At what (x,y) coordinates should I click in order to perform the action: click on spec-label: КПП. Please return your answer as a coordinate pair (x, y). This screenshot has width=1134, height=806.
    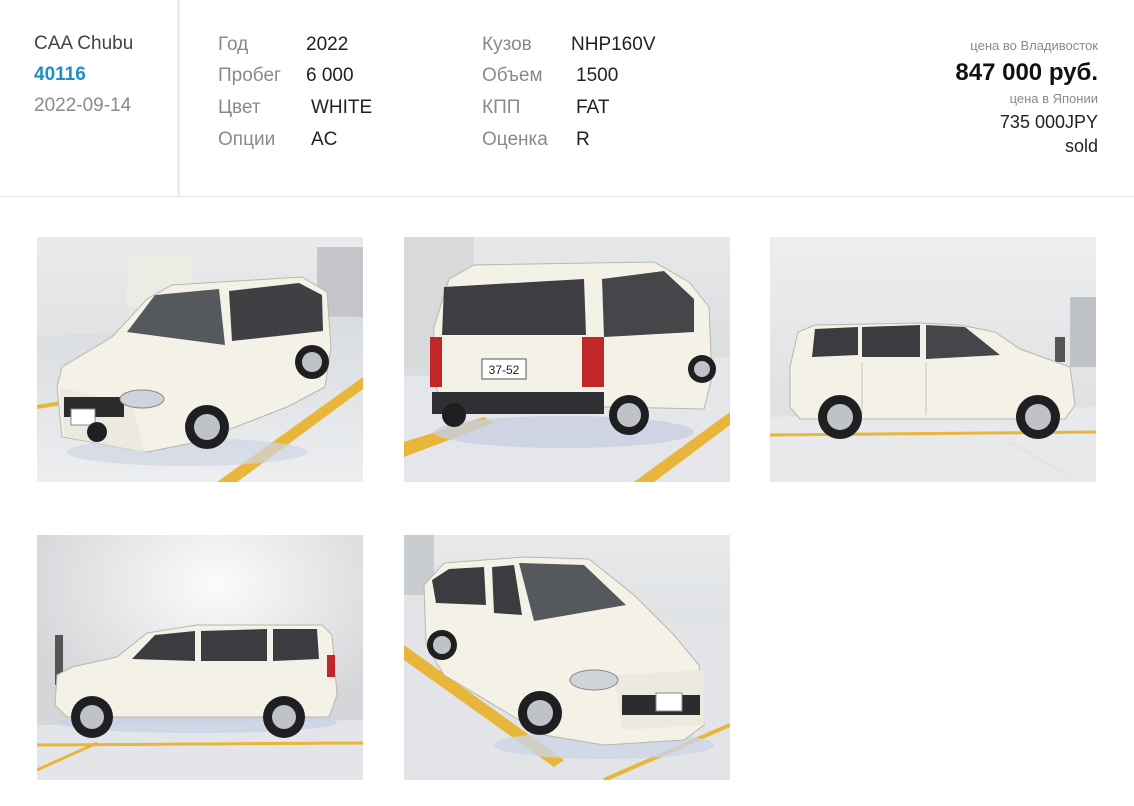
    Looking at the image, I should click on (501, 107).